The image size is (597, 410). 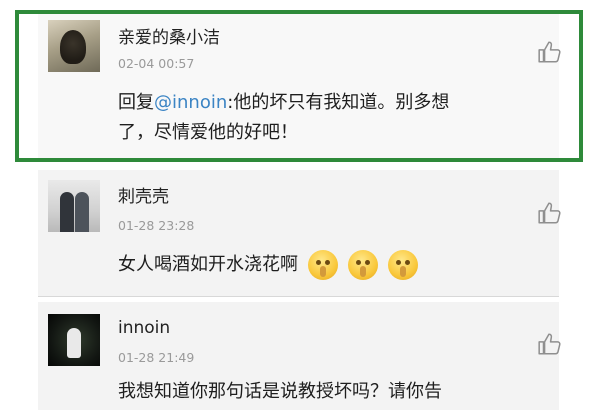 I want to click on mention-link: @innoin, so click(x=190, y=102).